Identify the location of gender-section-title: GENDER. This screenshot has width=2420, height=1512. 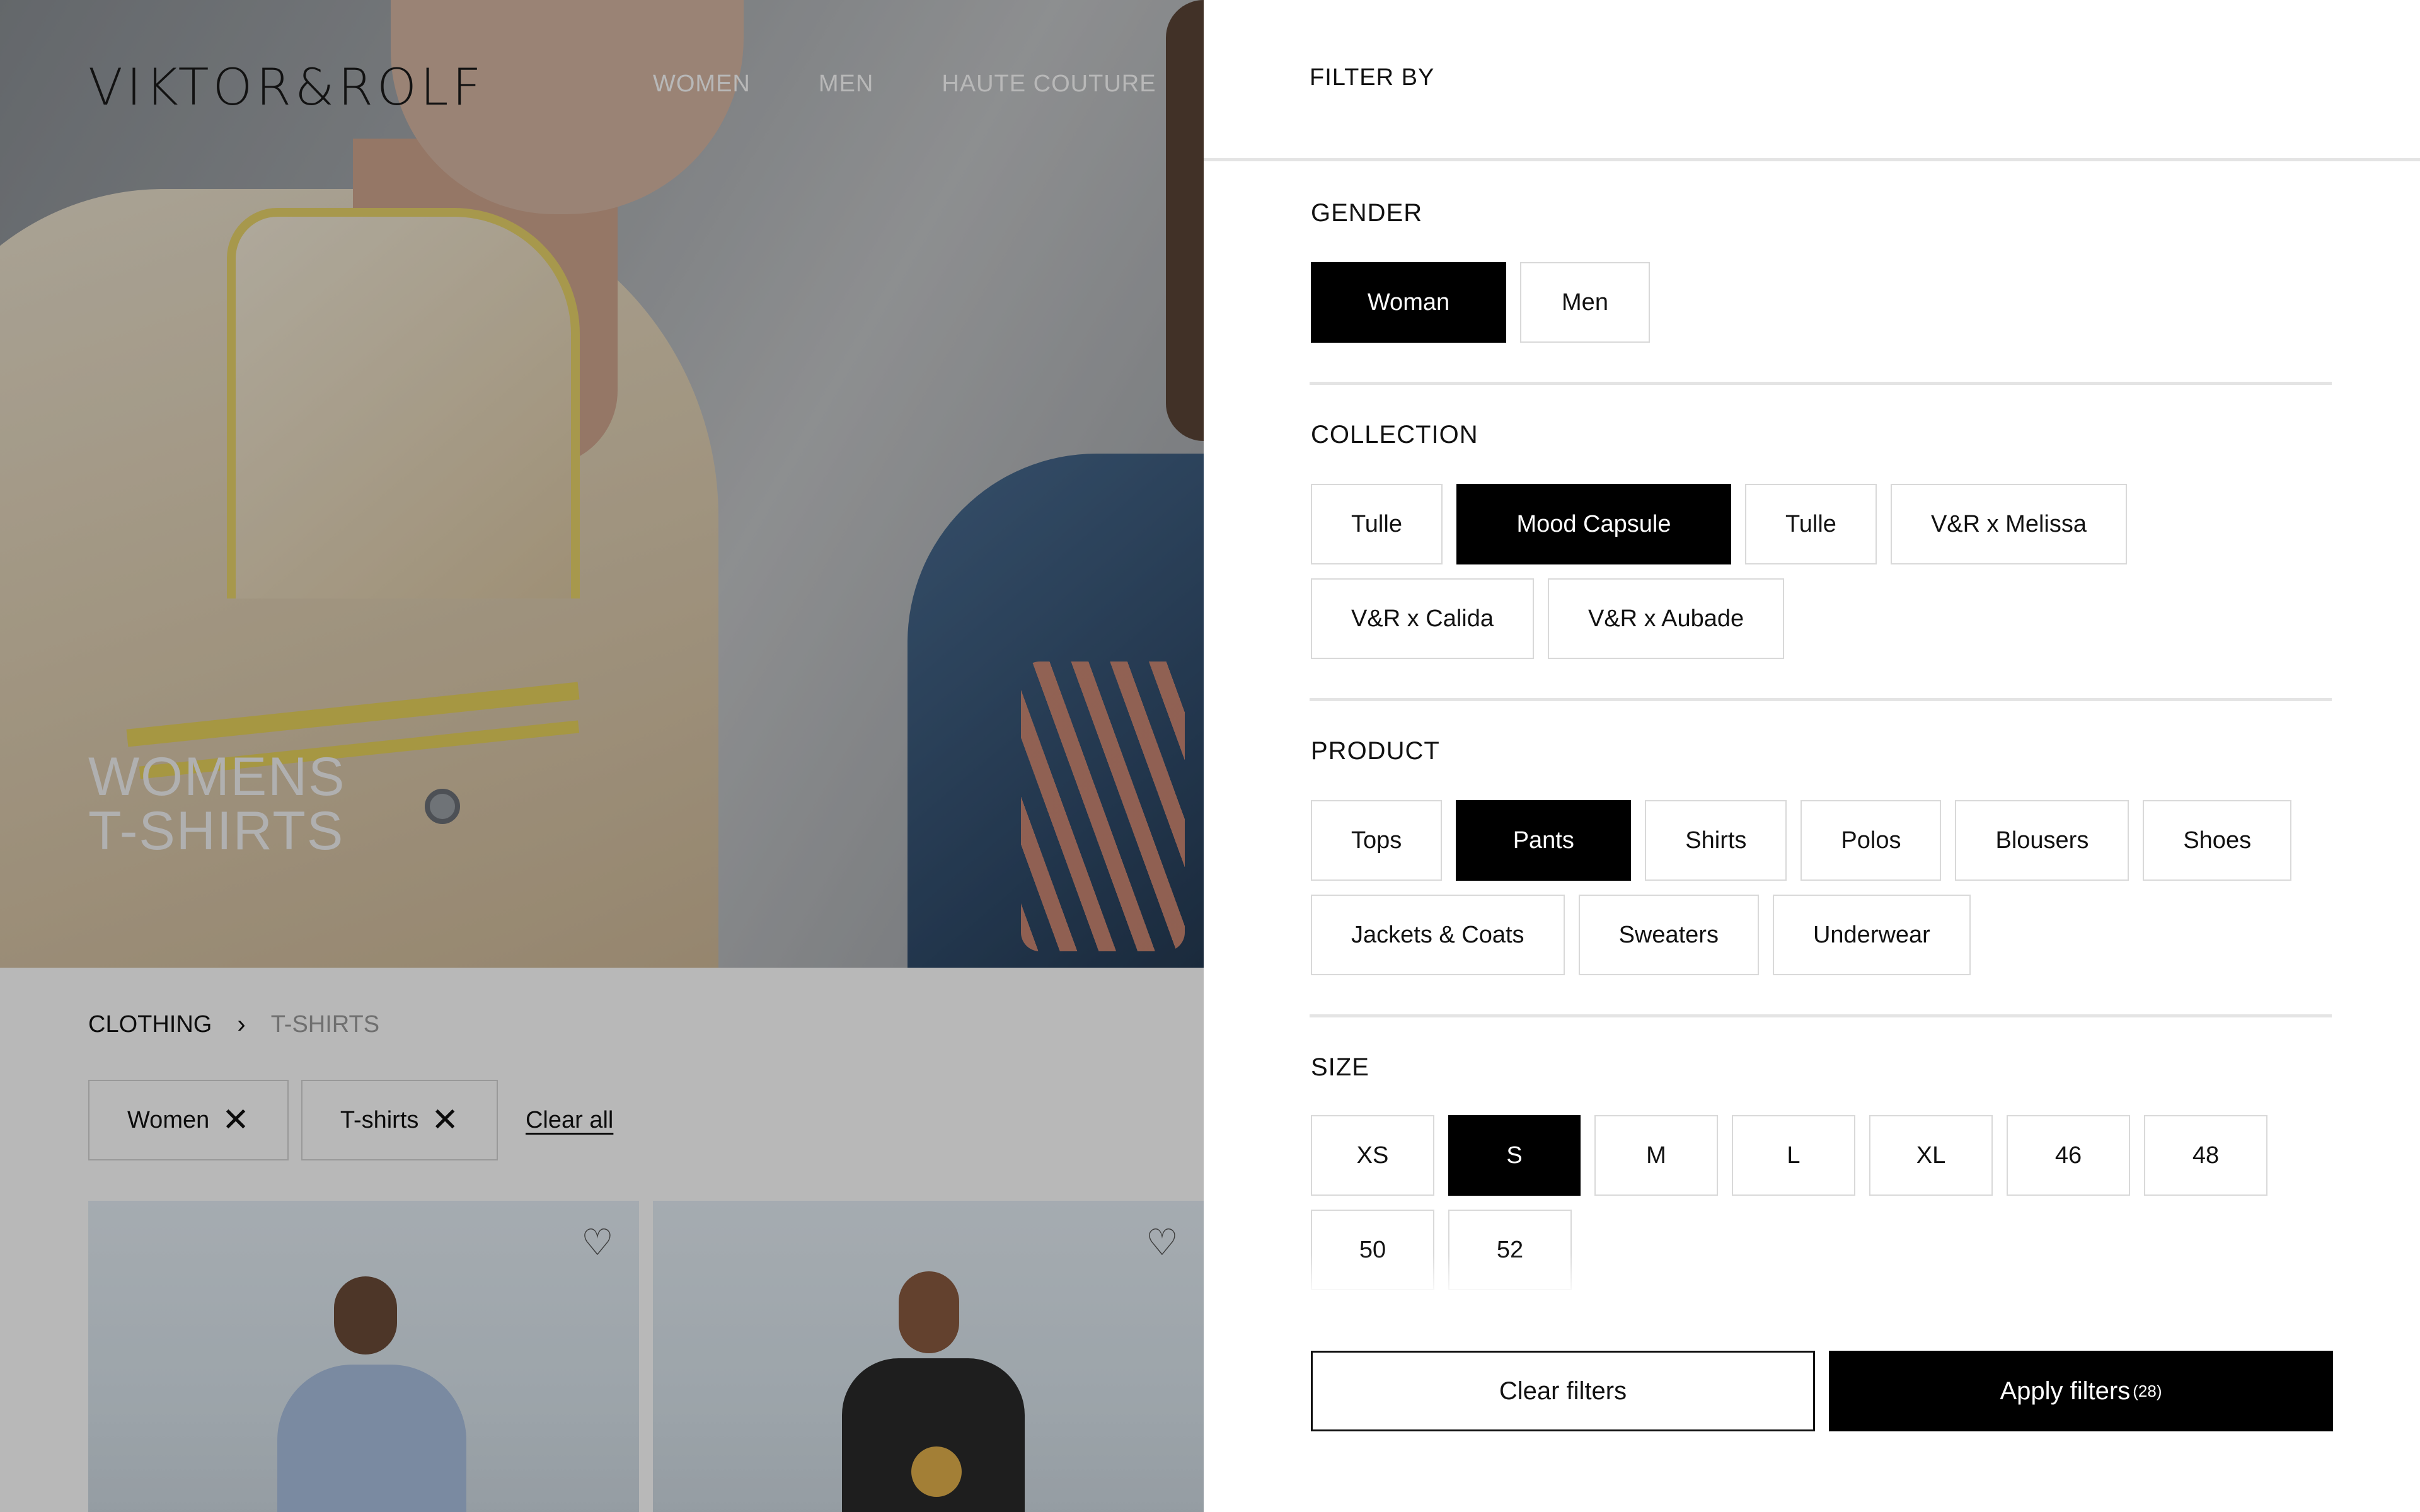
(1367, 213).